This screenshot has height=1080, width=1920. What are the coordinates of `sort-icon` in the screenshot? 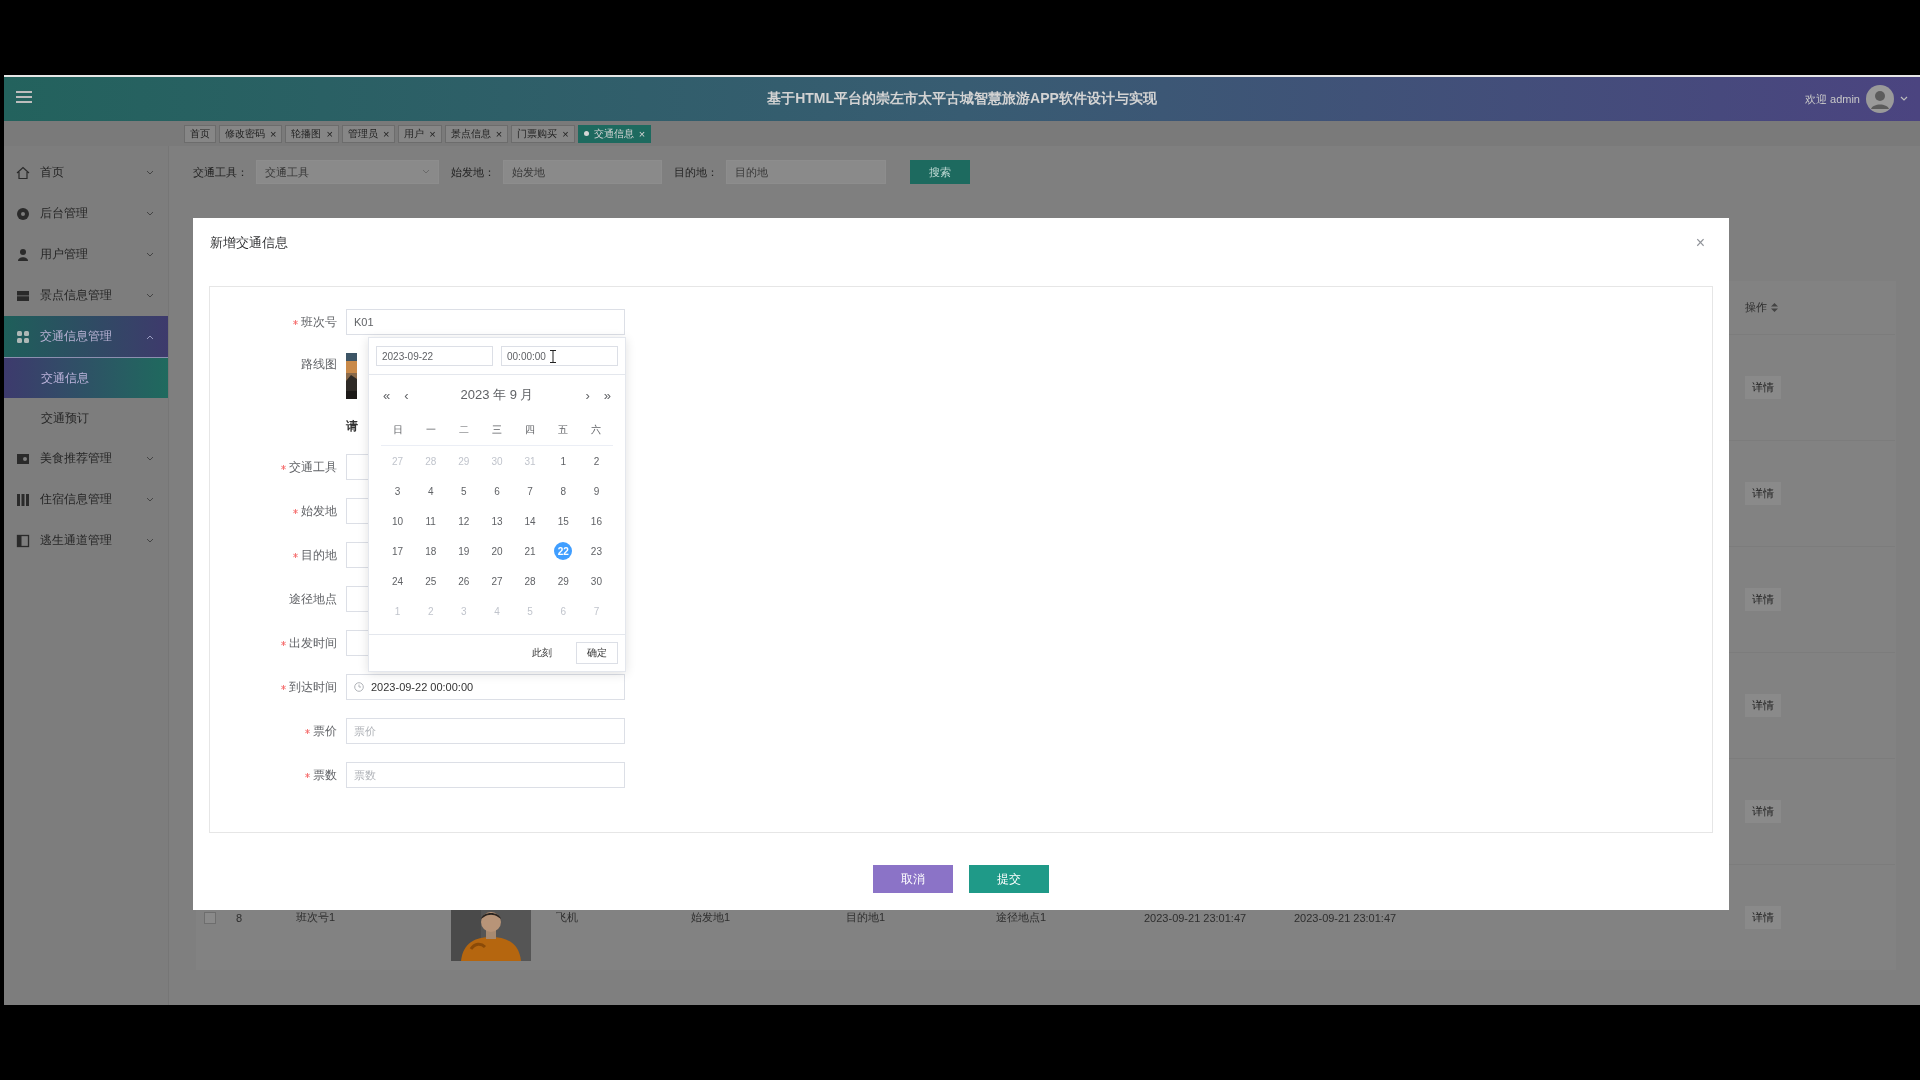 It's located at (1774, 307).